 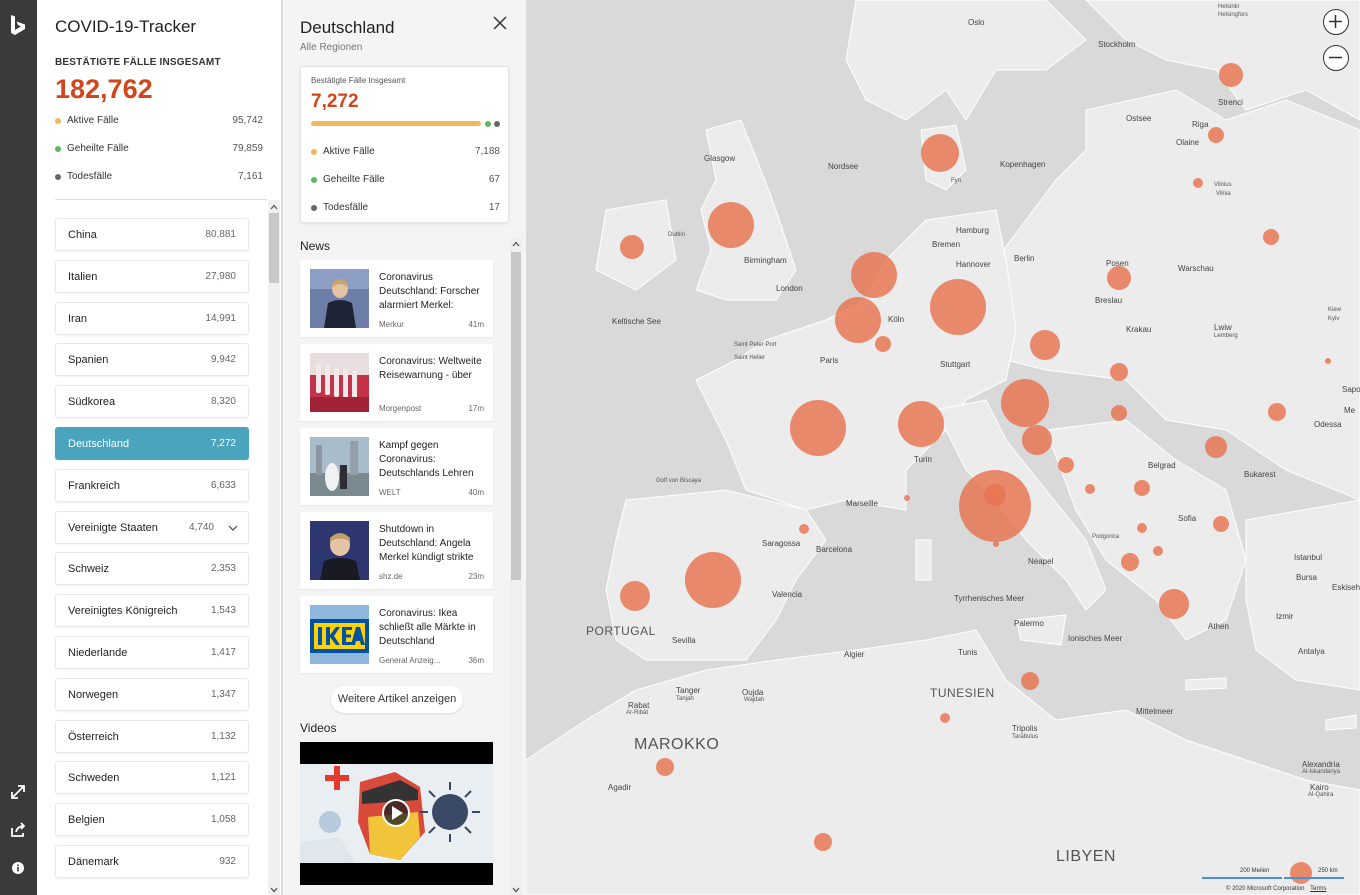 I want to click on detail-subtitle: Alle Regionen, so click(x=331, y=47).